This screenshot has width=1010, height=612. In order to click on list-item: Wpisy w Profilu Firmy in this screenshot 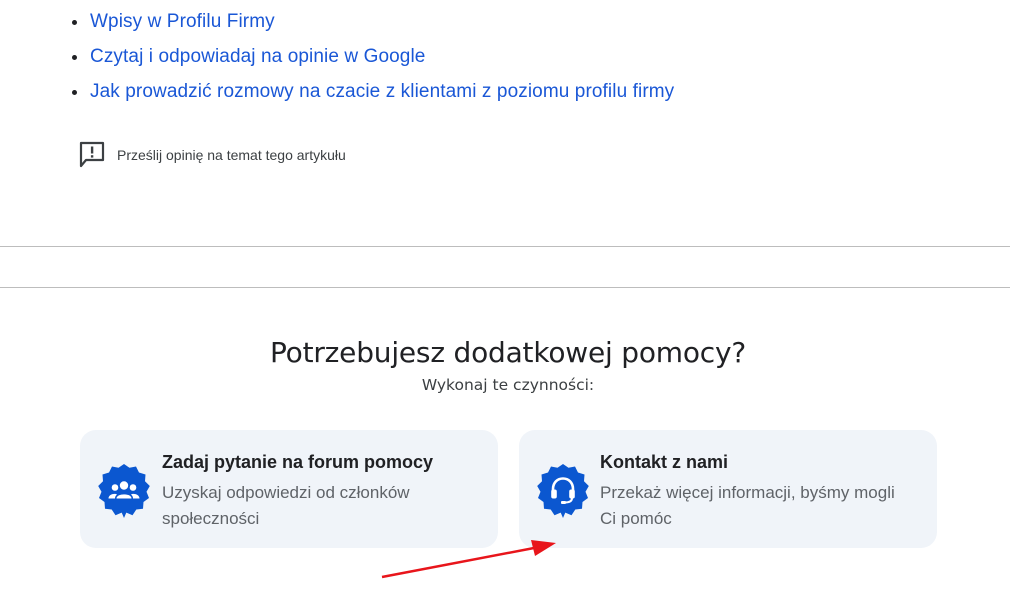, I will do `click(373, 21)`.